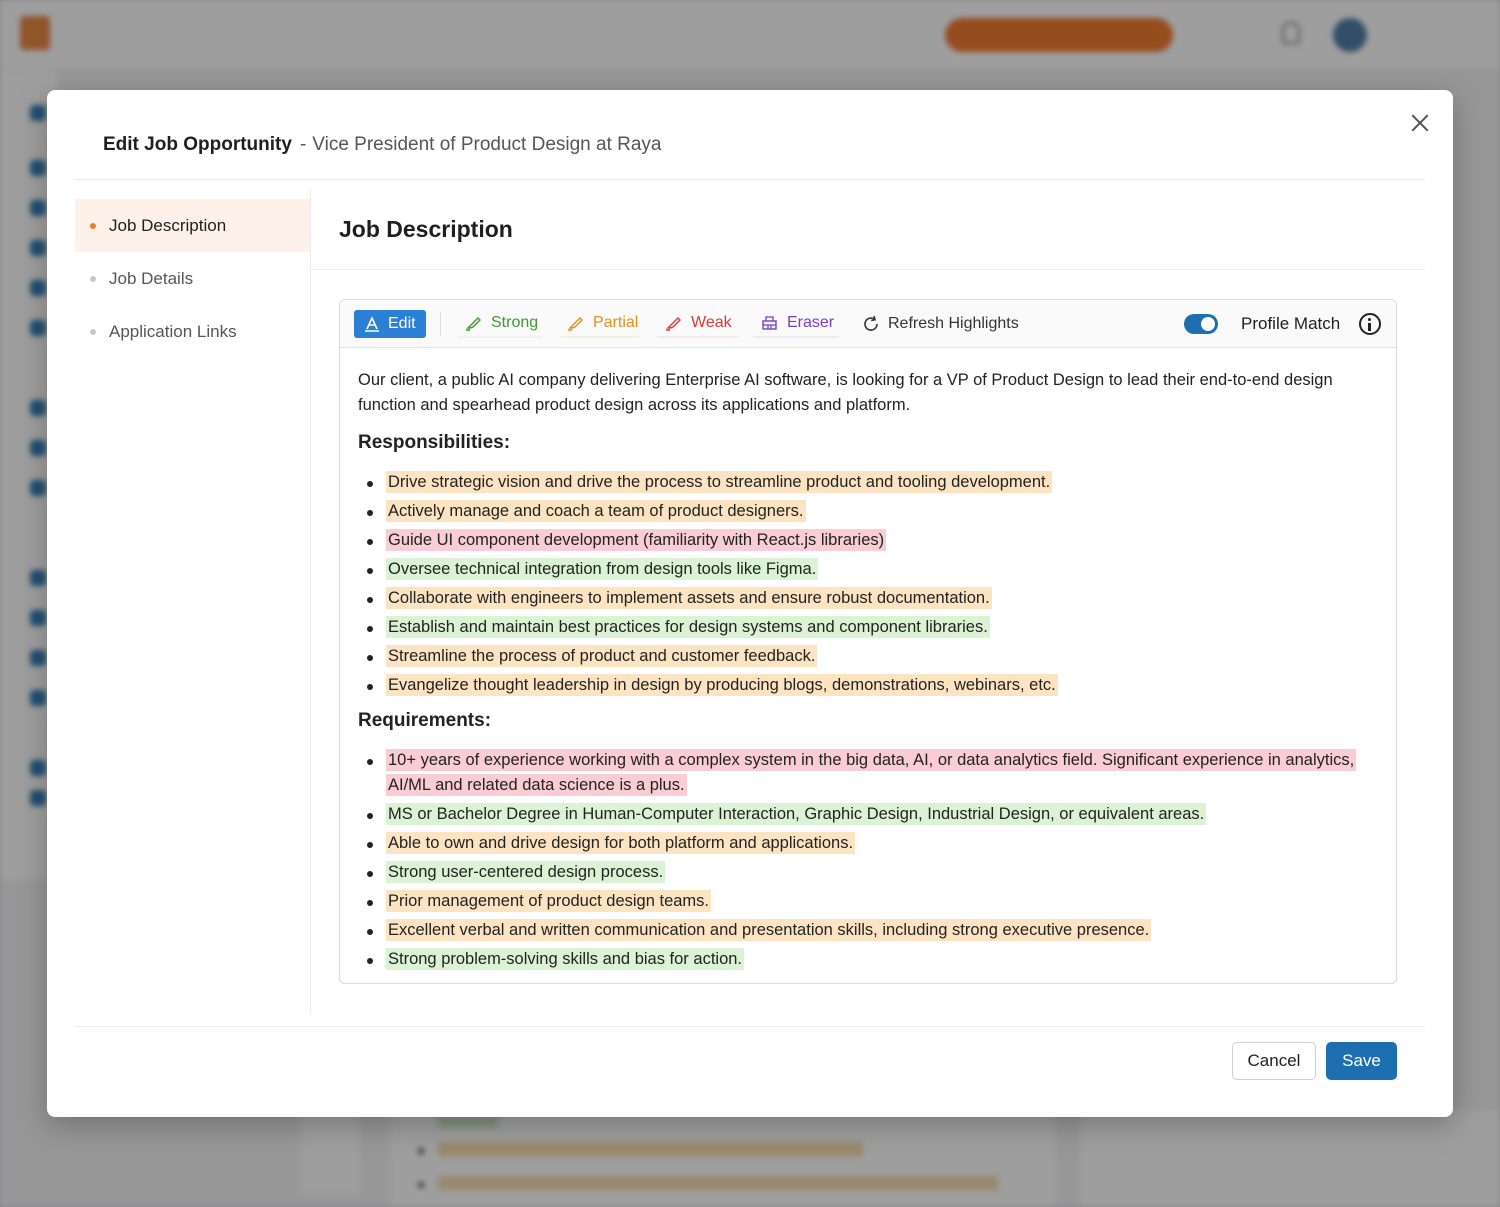 Image resolution: width=1500 pixels, height=1207 pixels. What do you see at coordinates (811, 322) in the screenshot?
I see `eraser-label: Eraser` at bounding box center [811, 322].